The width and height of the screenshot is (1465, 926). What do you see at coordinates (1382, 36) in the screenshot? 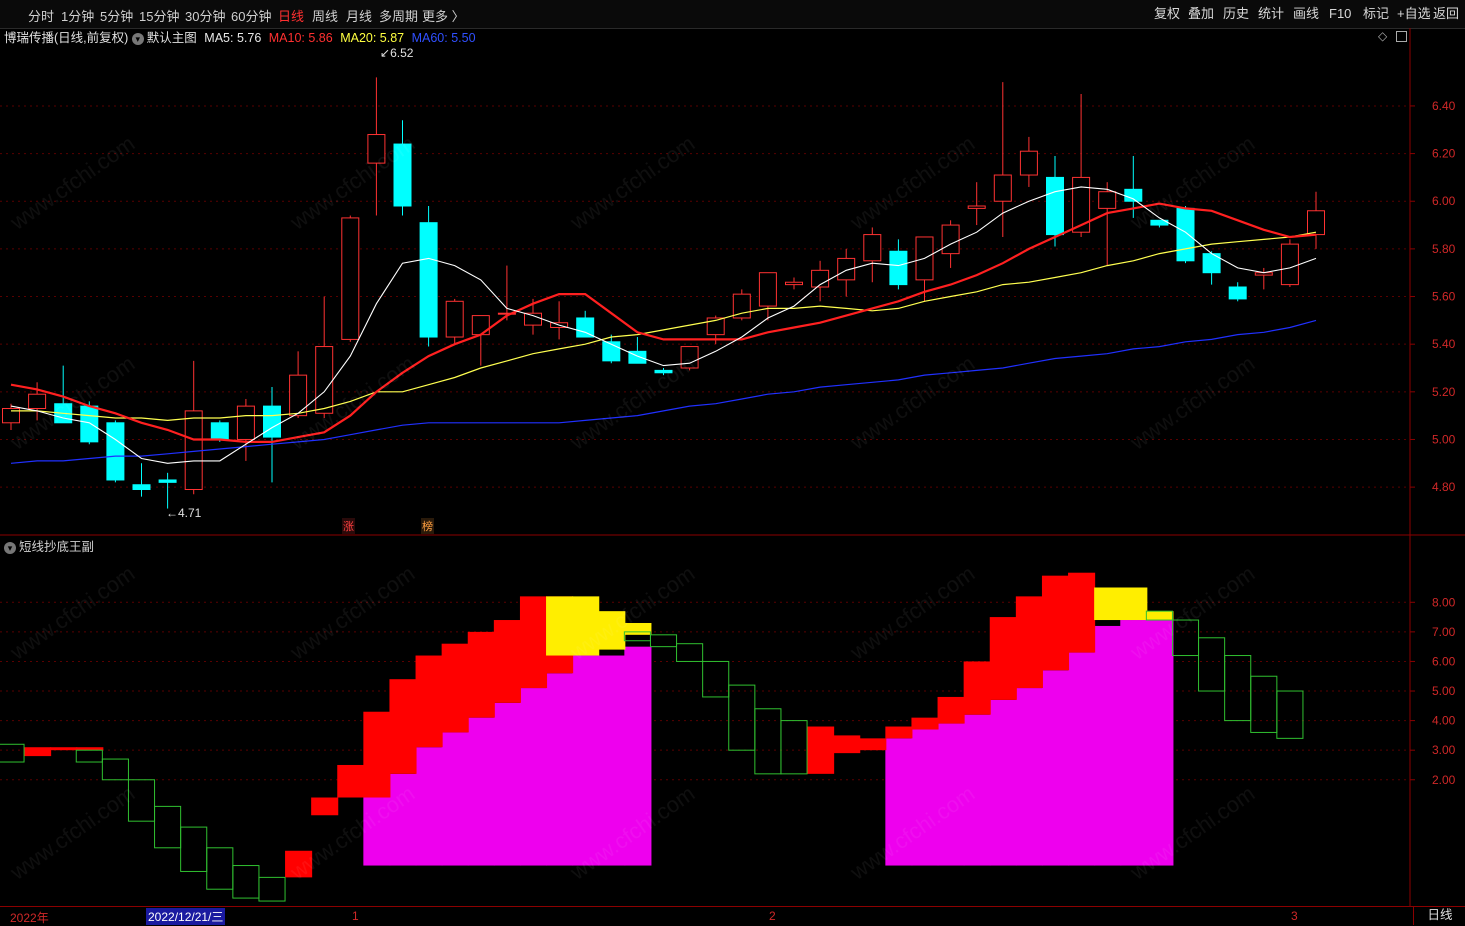
I see `diamond-icon: ◇` at bounding box center [1382, 36].